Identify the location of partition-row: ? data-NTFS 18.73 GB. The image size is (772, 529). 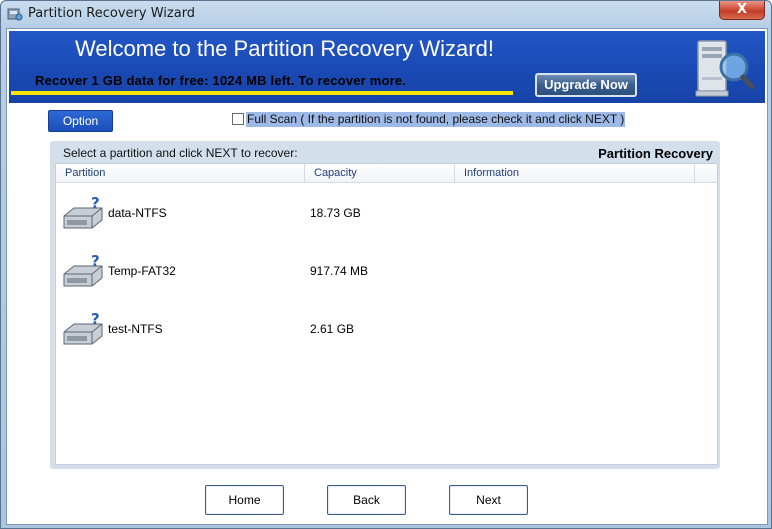
(386, 215).